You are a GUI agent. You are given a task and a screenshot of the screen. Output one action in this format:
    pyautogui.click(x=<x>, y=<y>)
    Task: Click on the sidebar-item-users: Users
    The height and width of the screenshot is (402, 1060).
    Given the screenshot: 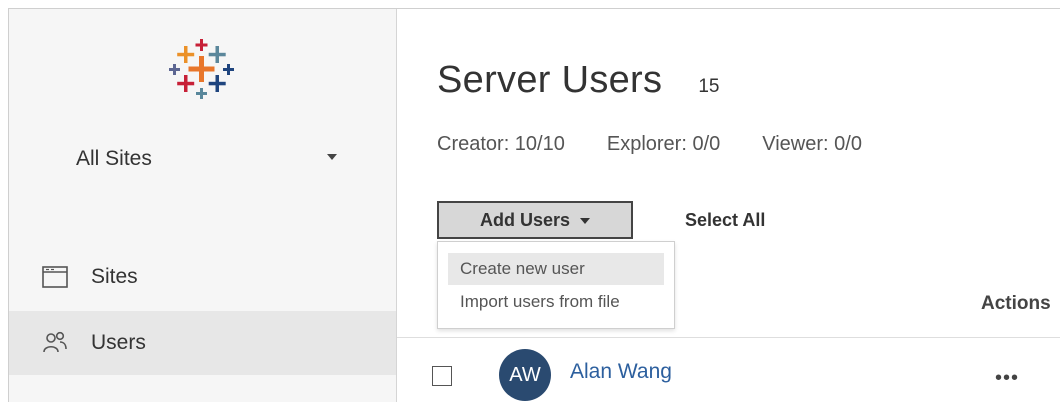 What is the action you would take?
    pyautogui.click(x=202, y=343)
    